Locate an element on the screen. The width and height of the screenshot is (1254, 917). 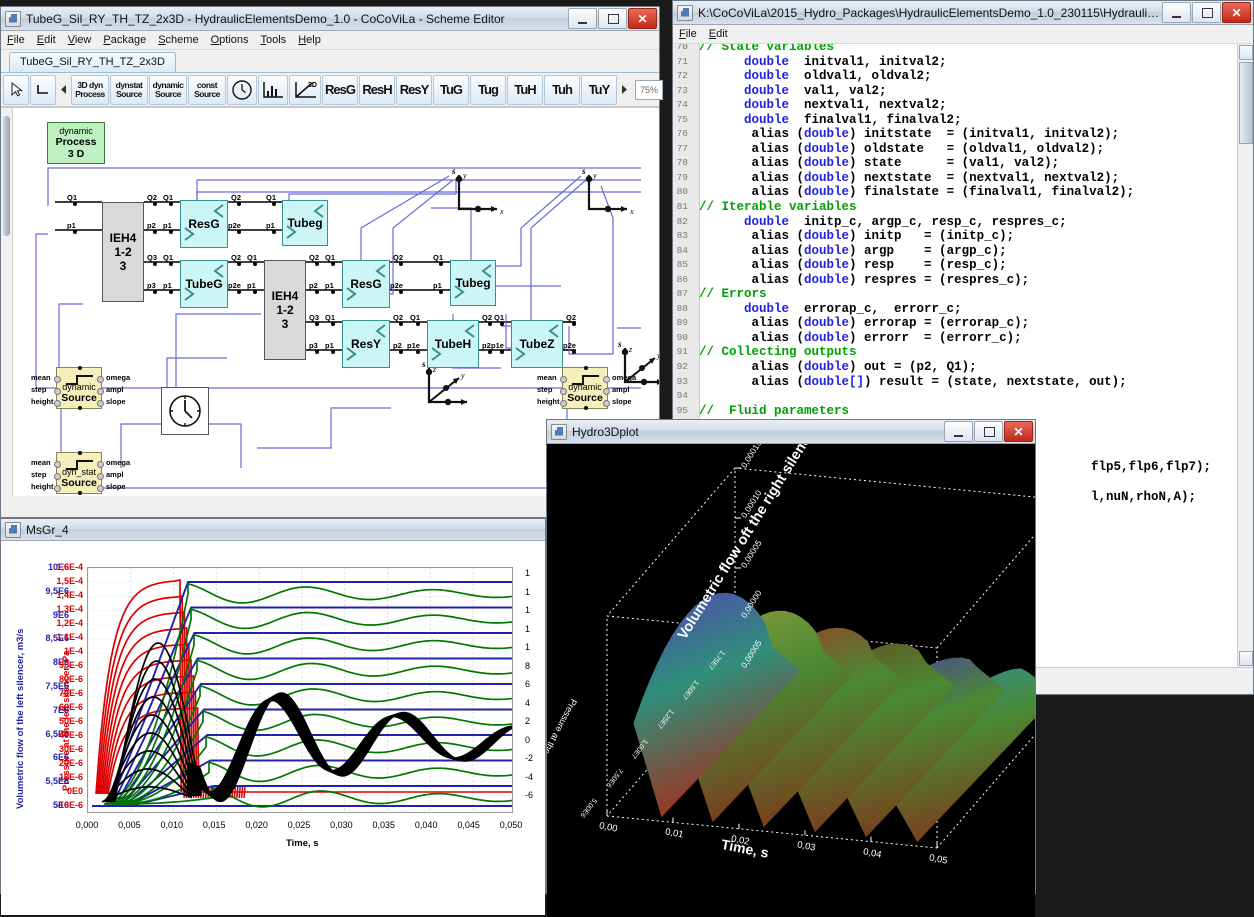
code-line: 74 double nextval1, nextval2; is located at coordinates (955, 105).